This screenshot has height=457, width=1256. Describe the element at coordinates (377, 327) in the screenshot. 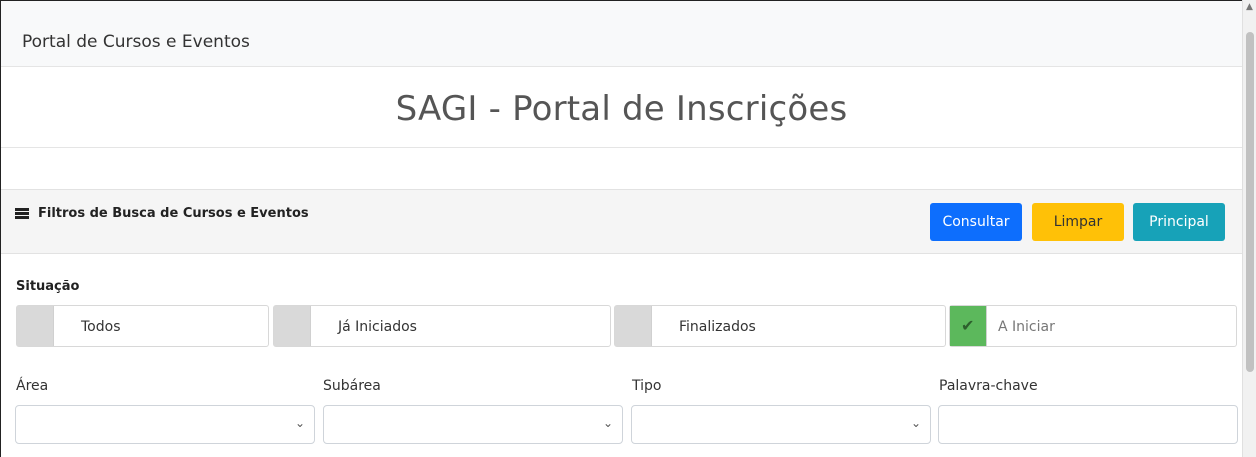

I see `option-label: Já Iniciados` at that location.